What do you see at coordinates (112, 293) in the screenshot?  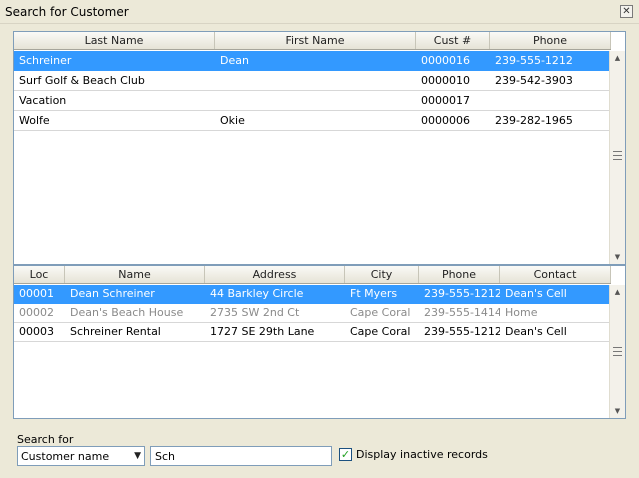 I see `cell-name: Dean Schreiner` at bounding box center [112, 293].